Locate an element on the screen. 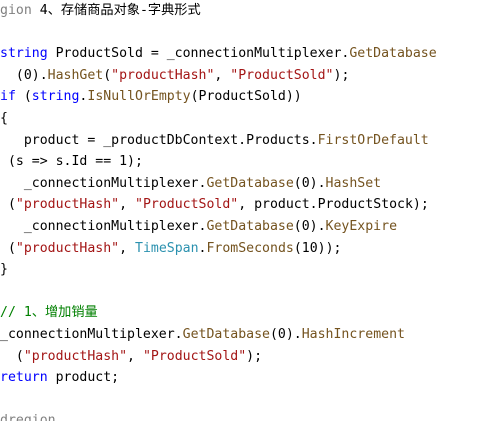 The width and height of the screenshot is (484, 421). code-token: TimeSpan is located at coordinates (167, 248).